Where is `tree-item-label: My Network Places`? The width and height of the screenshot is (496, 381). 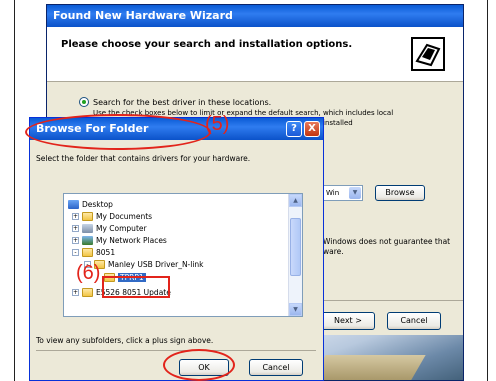
tree-item-label: My Network Places is located at coordinates (131, 240).